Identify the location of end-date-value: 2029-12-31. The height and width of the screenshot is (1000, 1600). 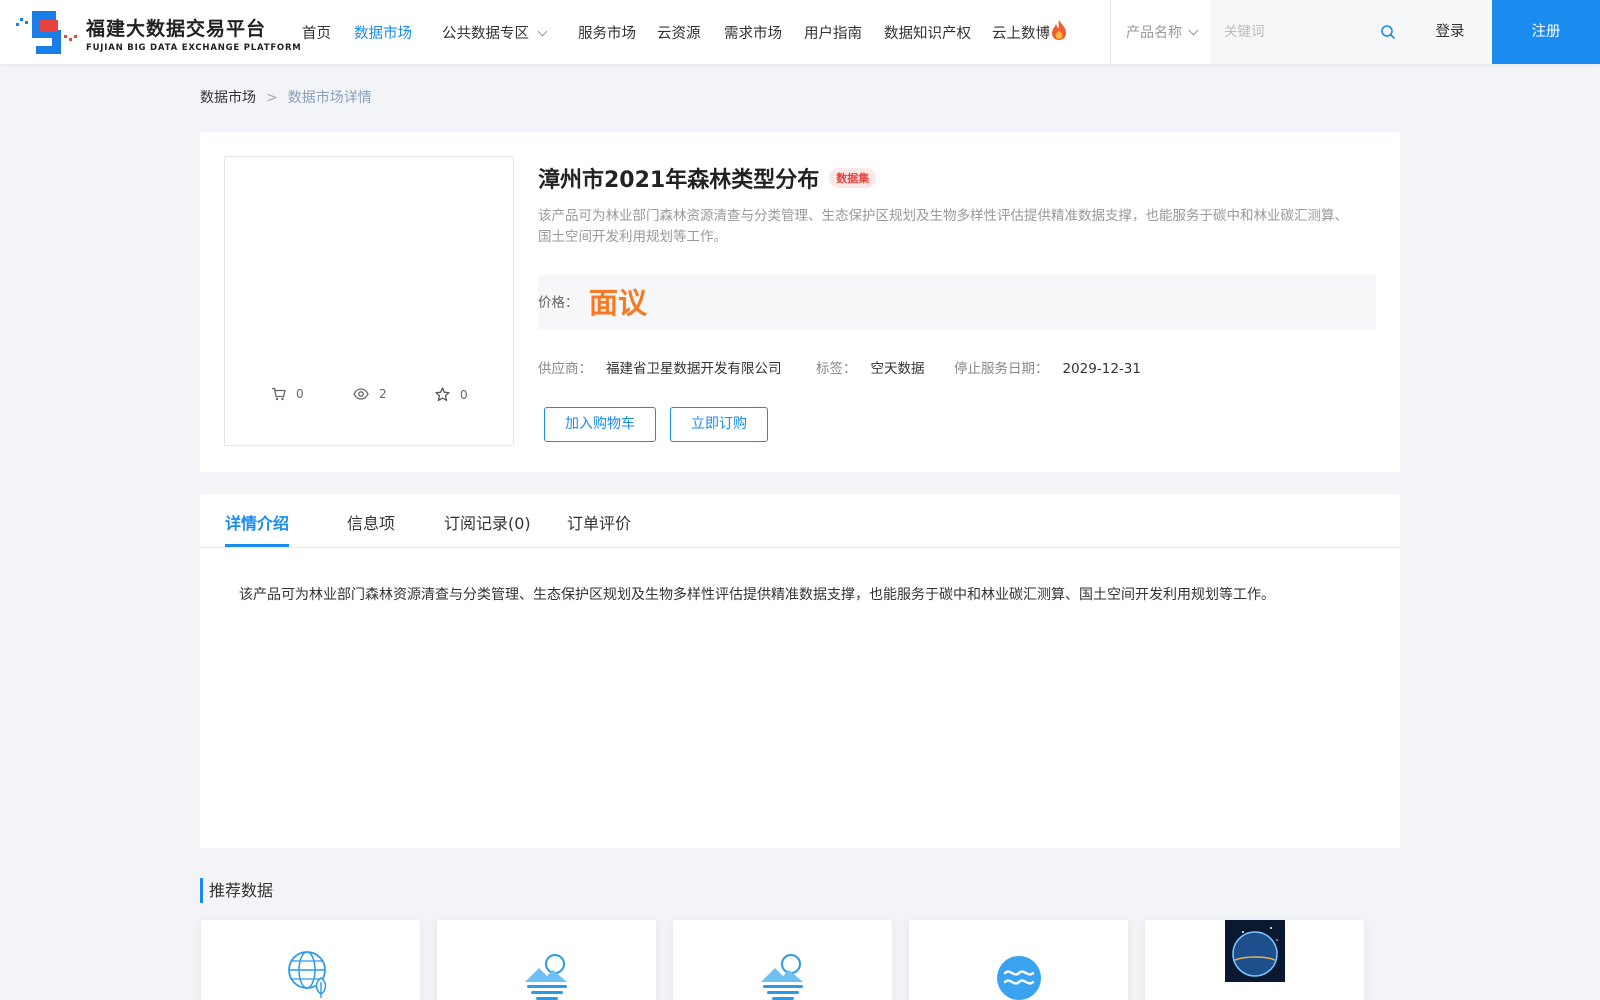
(1101, 369).